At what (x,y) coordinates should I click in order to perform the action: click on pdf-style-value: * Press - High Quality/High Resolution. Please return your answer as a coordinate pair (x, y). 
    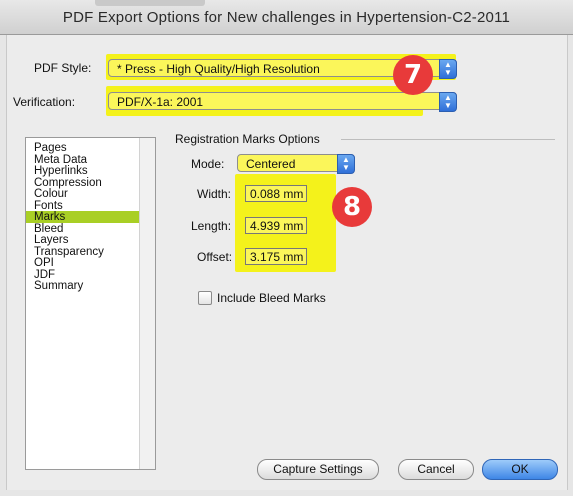
    Looking at the image, I should click on (218, 69).